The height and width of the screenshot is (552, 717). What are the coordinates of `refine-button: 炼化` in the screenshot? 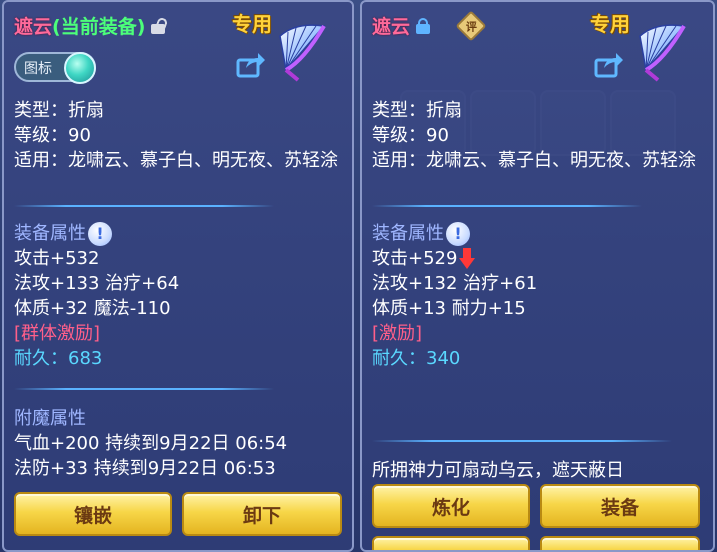 It's located at (451, 506).